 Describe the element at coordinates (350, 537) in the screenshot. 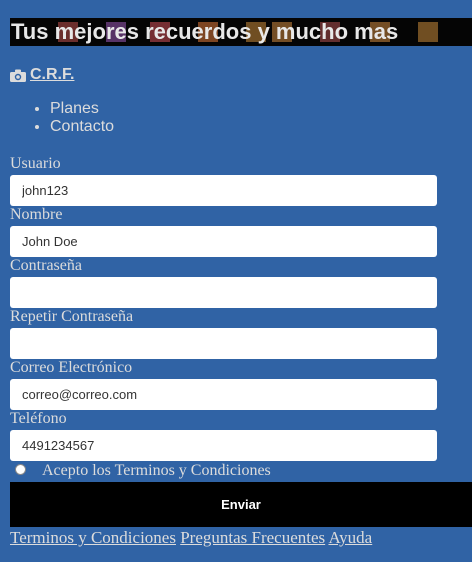

I see `footer-link-ayuda: Ayuda` at that location.